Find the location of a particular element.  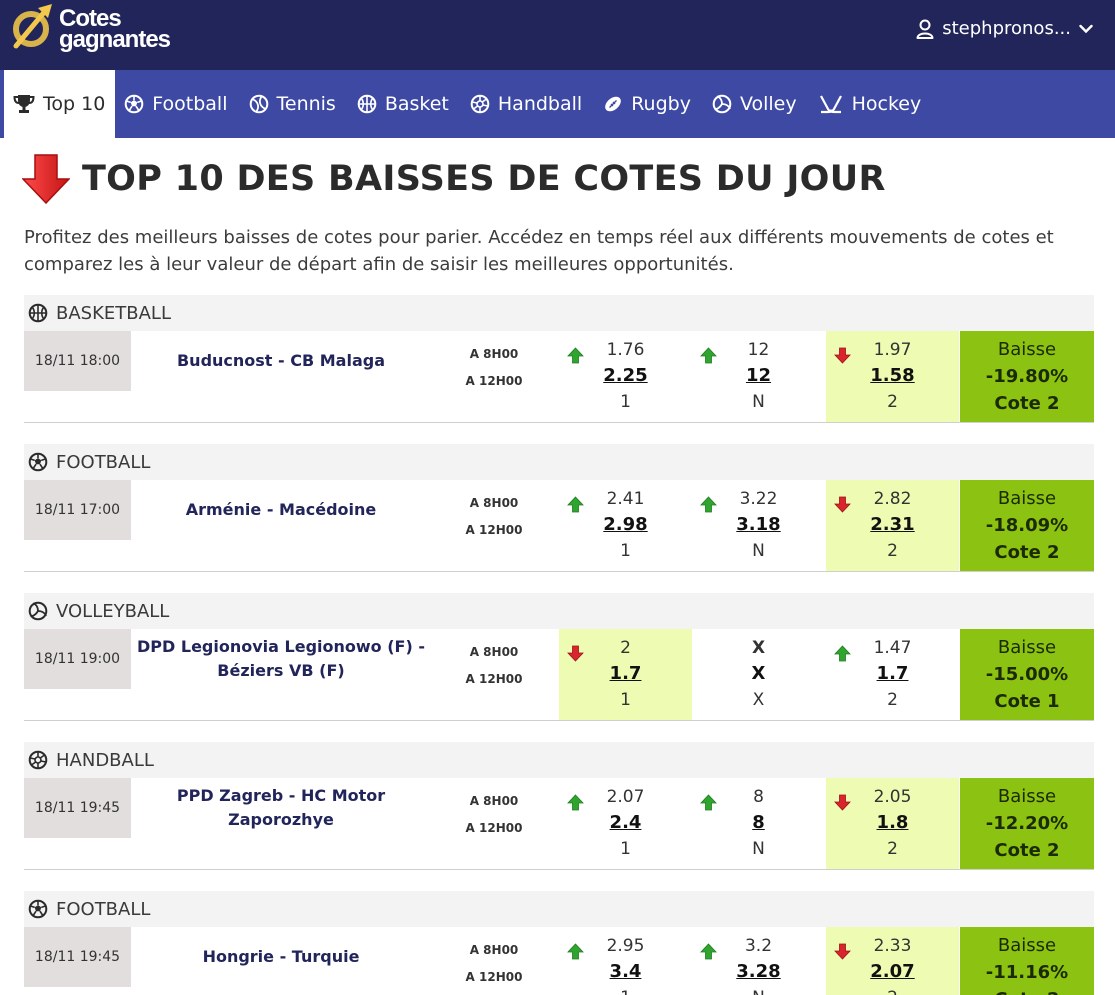

odd-cell: 1.76 2.25 1 is located at coordinates (625, 376).